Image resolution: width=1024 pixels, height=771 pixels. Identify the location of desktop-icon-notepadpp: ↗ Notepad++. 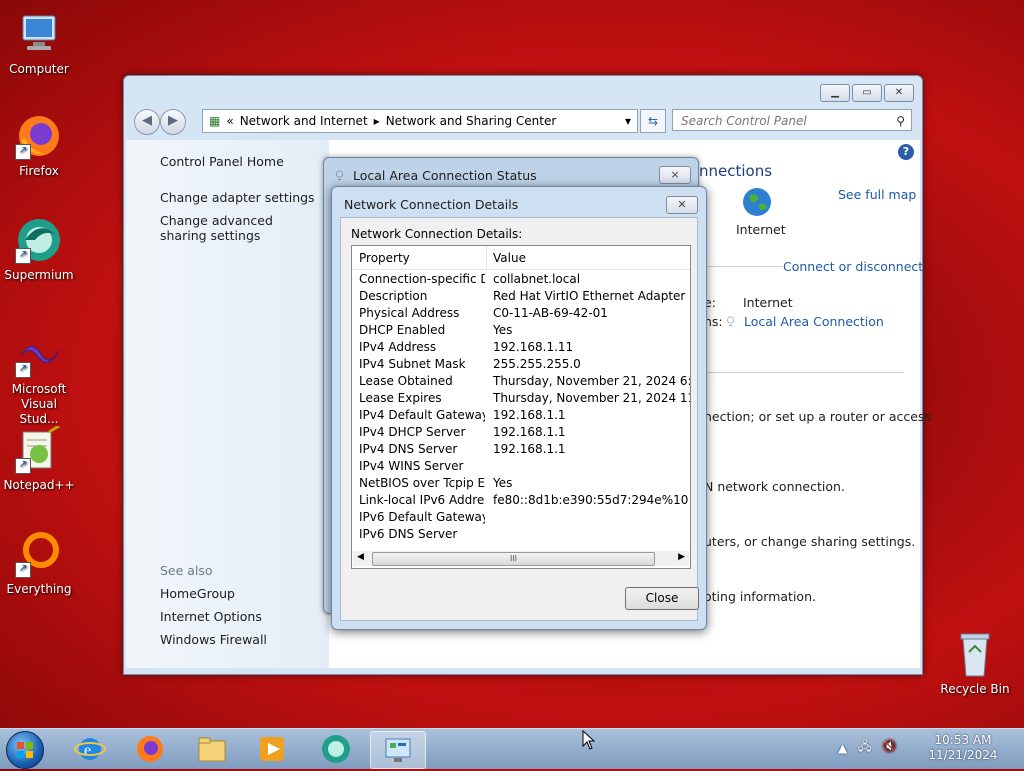
(39, 458).